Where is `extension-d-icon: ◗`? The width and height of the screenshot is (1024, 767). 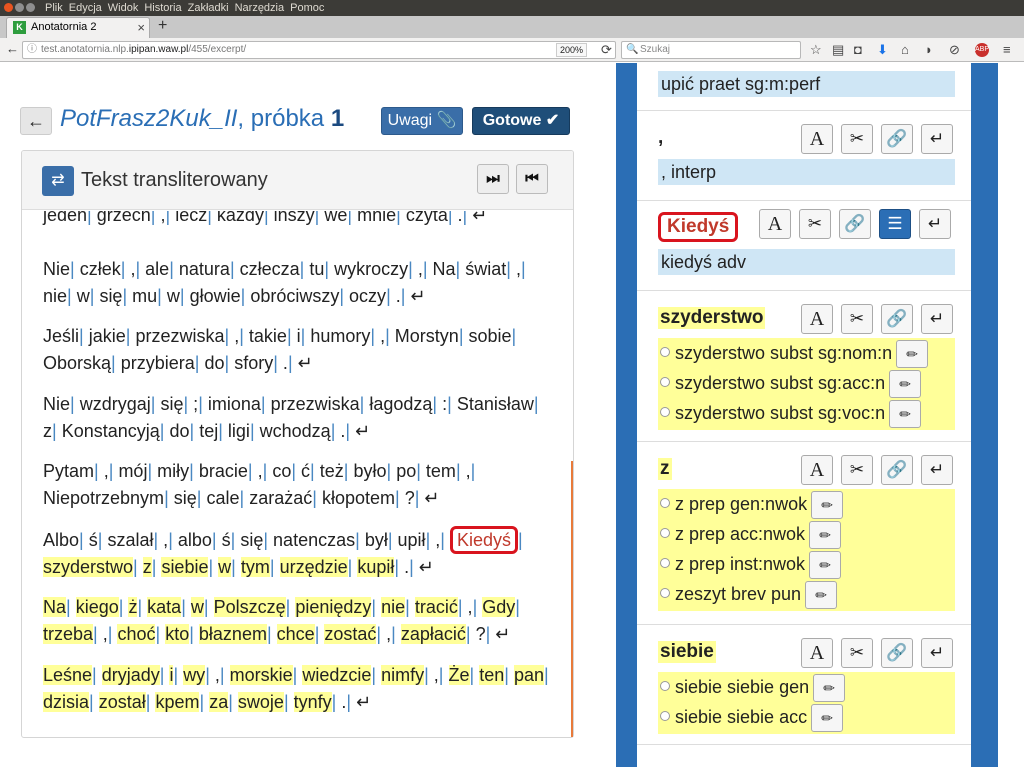
extension-d-icon: ◗ is located at coordinates (929, 50).